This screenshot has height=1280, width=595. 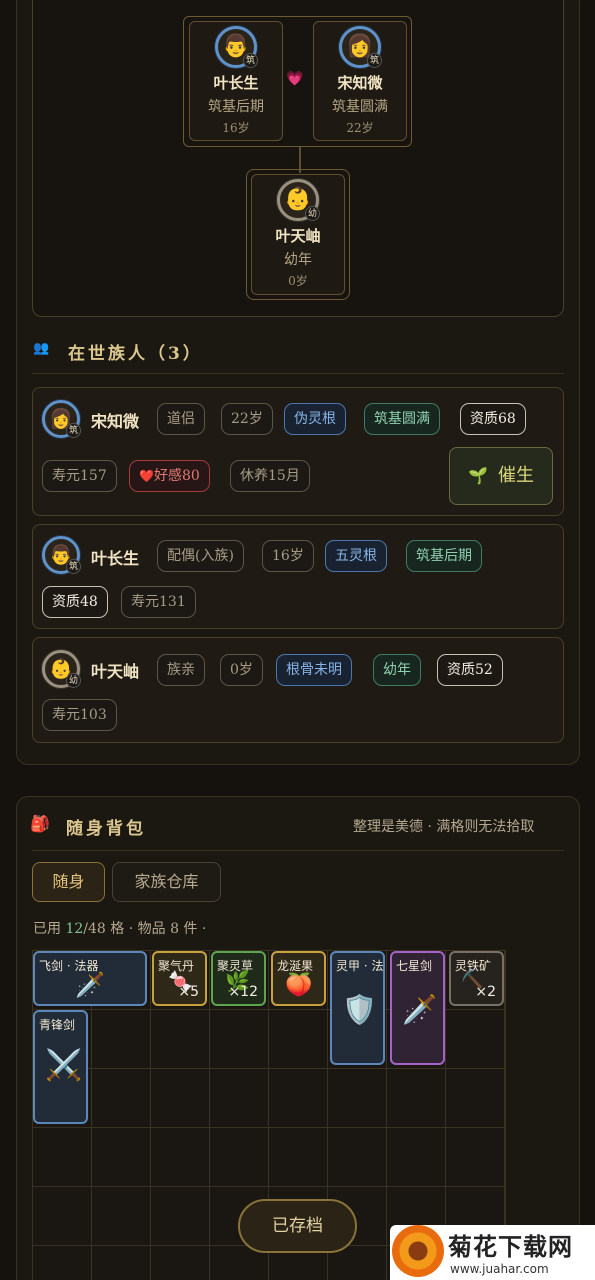 What do you see at coordinates (299, 985) in the screenshot?
I see `peach-icon: 🍑` at bounding box center [299, 985].